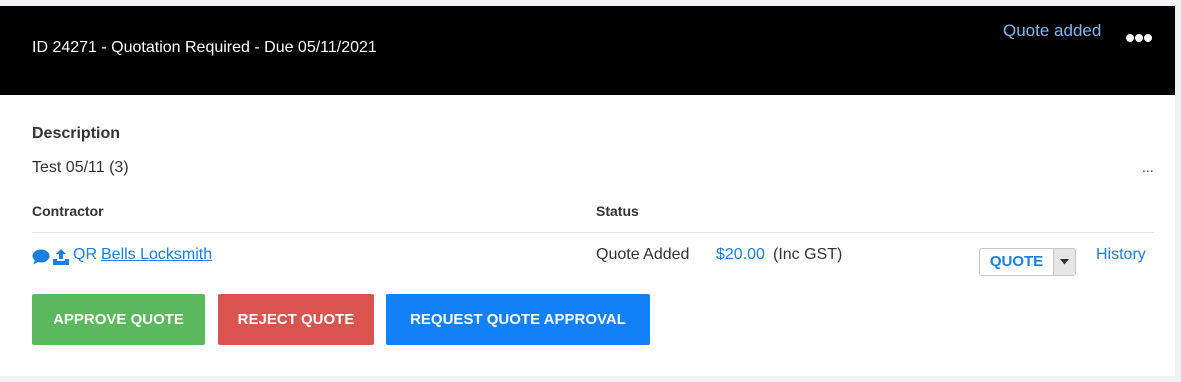  I want to click on history-link: History, so click(1121, 255).